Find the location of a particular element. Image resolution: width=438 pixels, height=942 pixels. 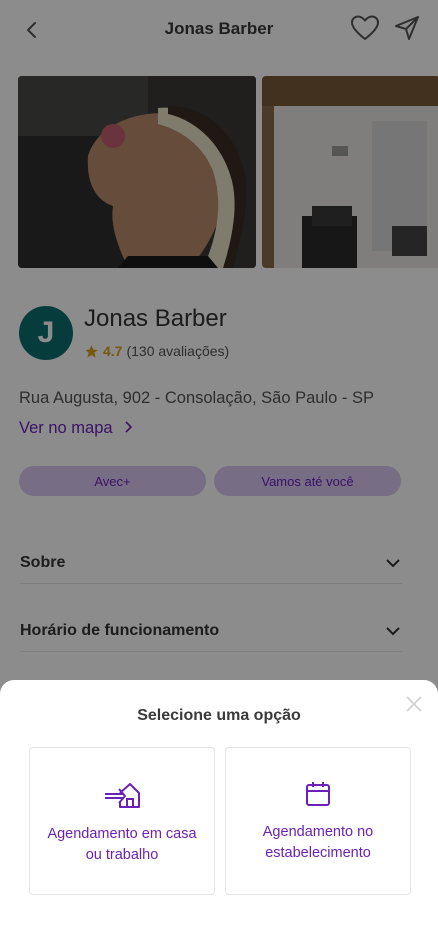

option-home-or-work: Agendamento em casa ou trabalho is located at coordinates (122, 821).